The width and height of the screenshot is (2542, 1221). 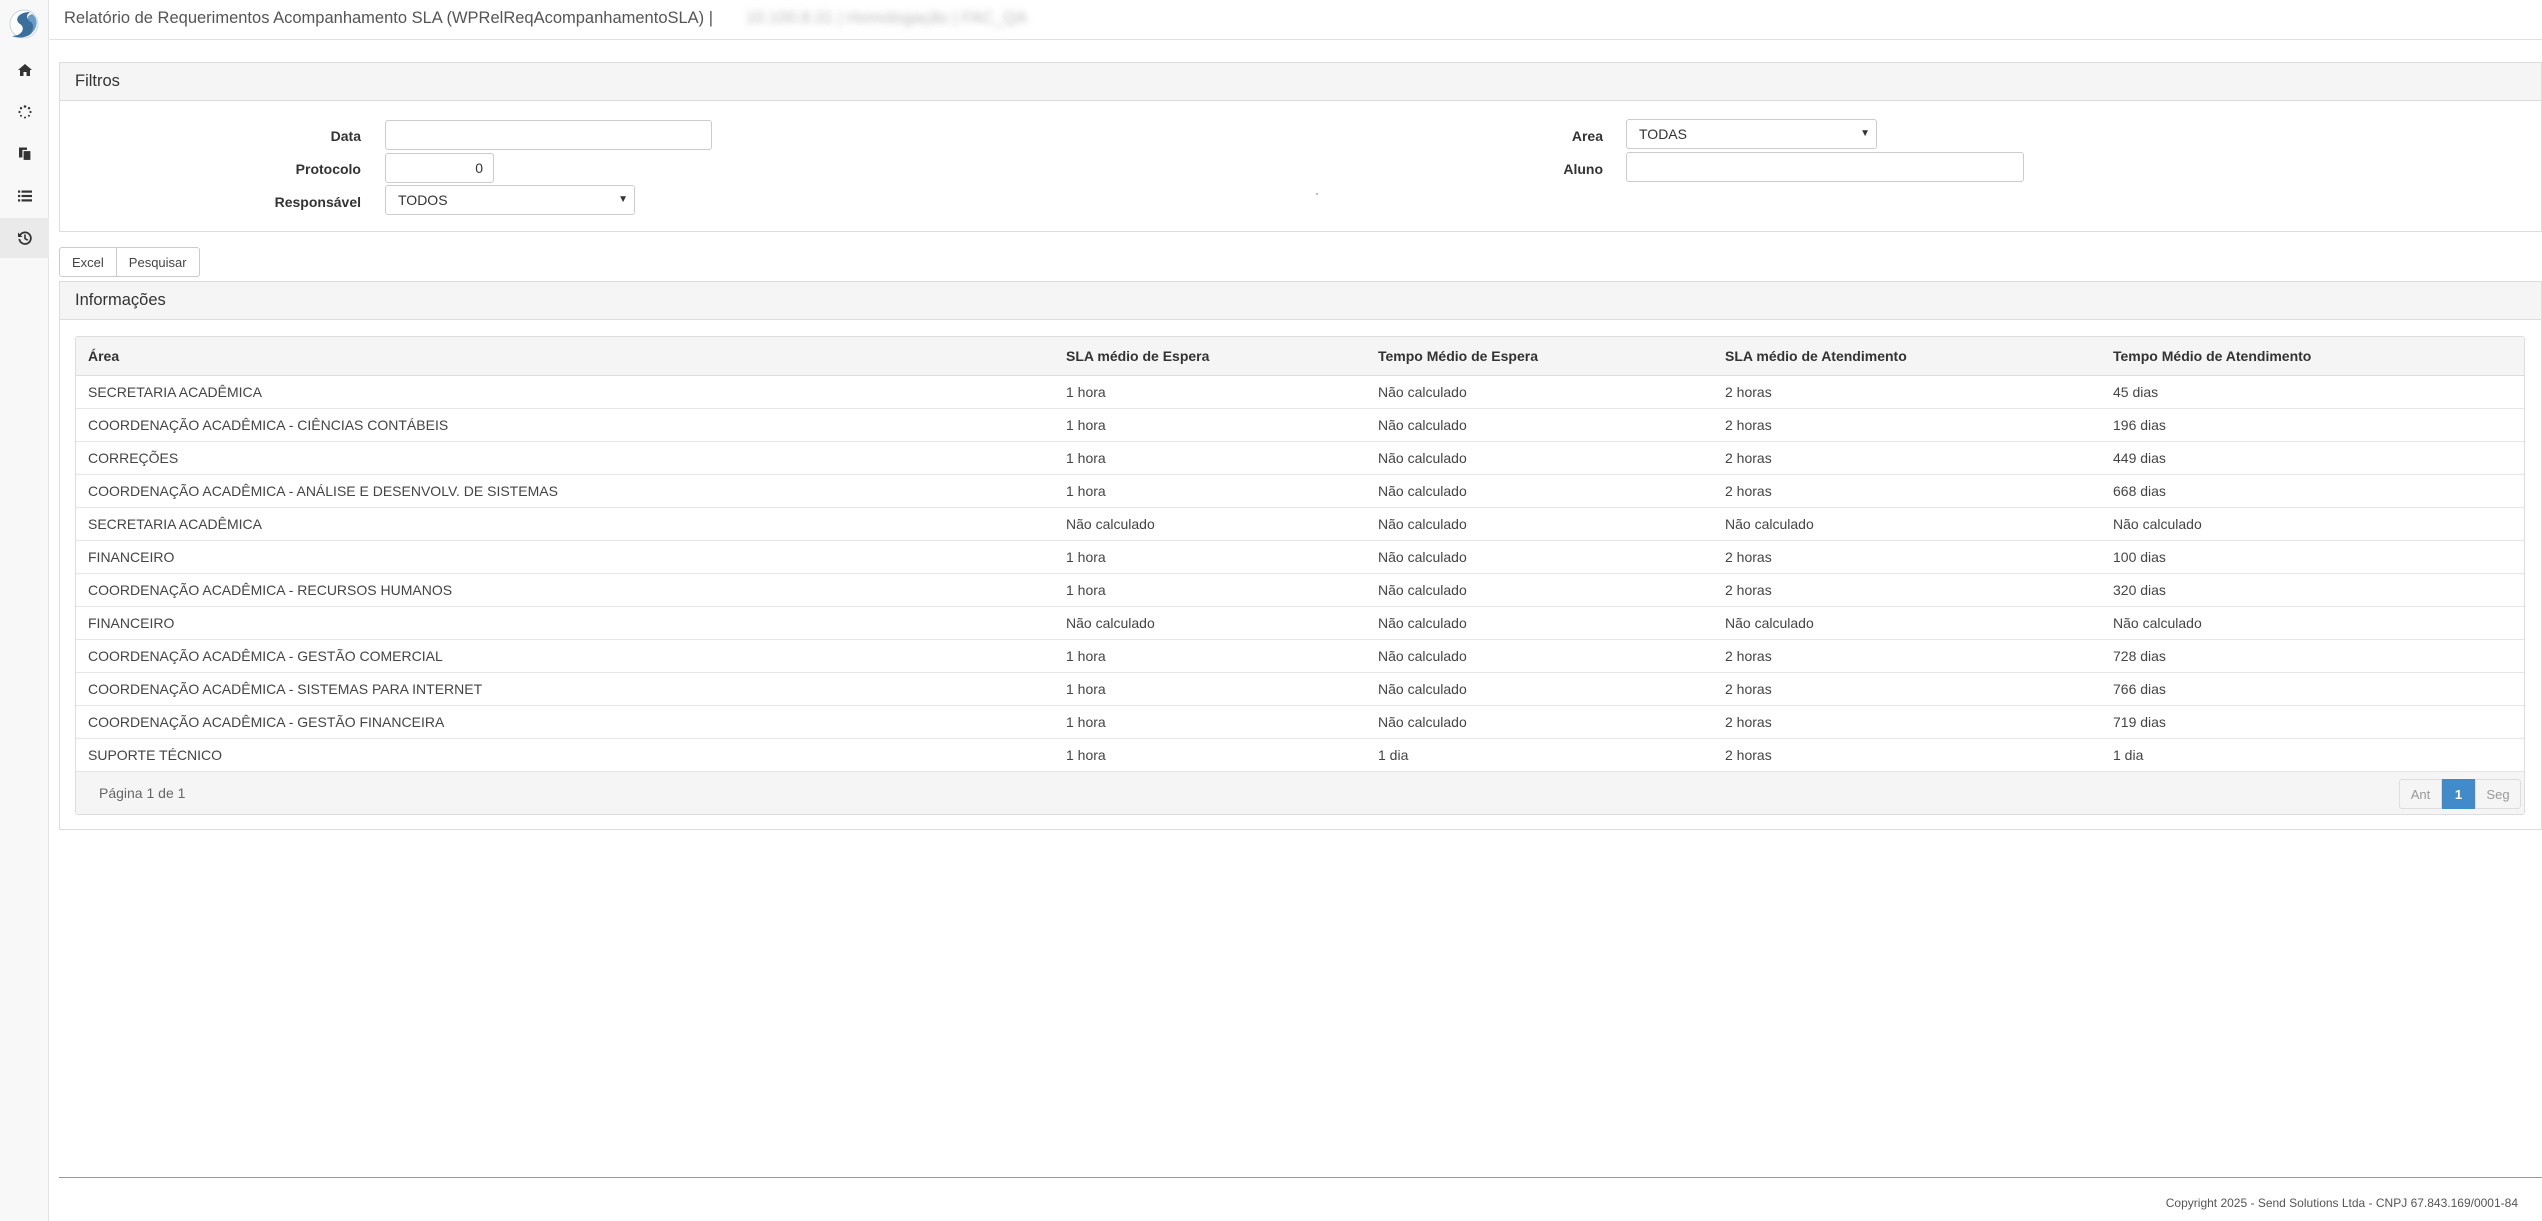 I want to click on environment-info: 10.100.8.31 | Homologação | FAC_QA, so click(x=886, y=18).